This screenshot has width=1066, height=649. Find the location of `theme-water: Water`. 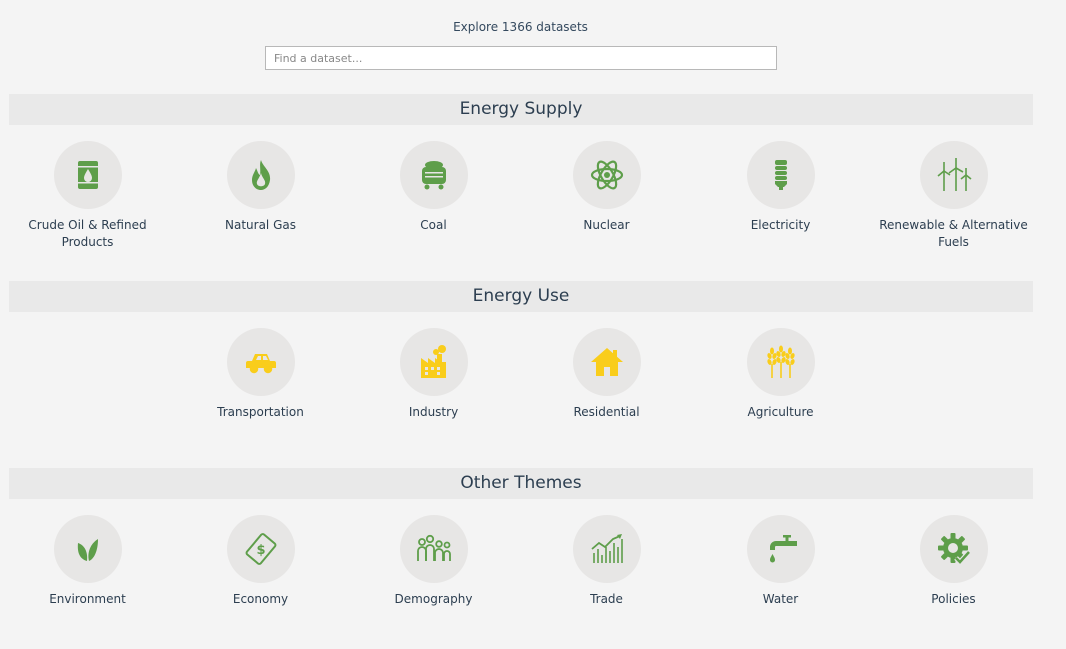

theme-water: Water is located at coordinates (780, 561).